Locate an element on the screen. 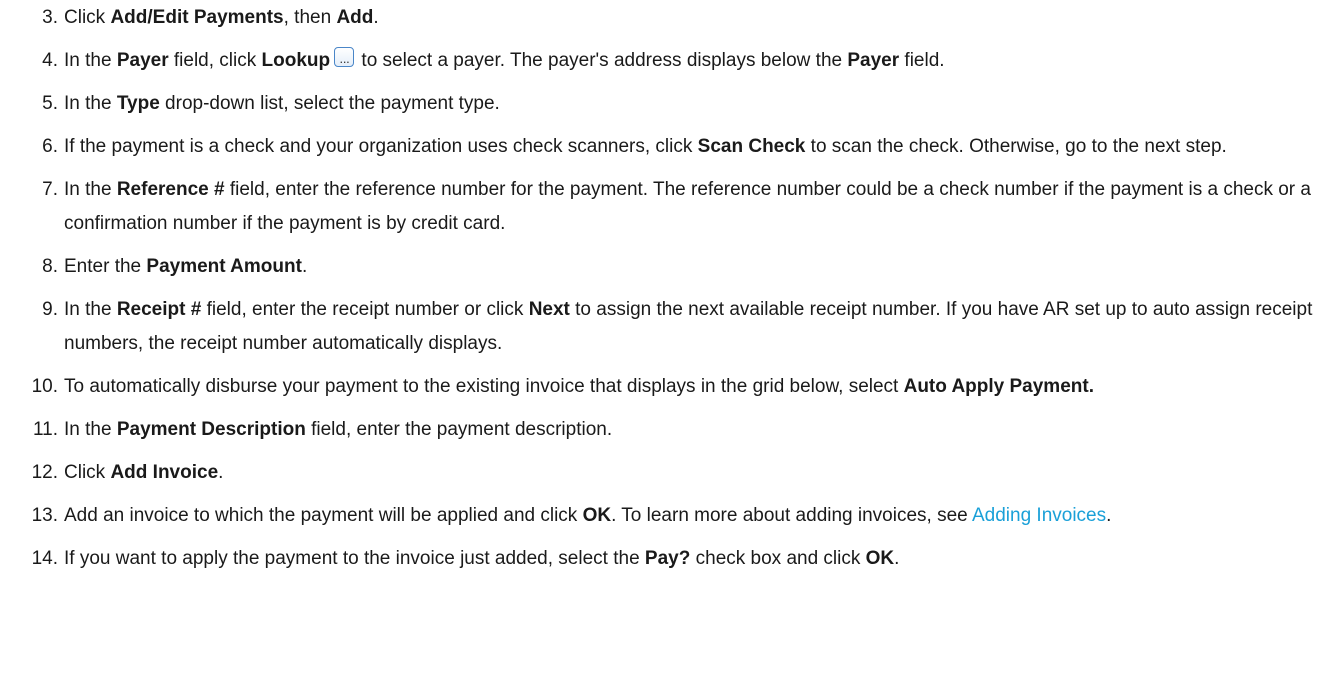 Image resolution: width=1322 pixels, height=687 pixels. instruction-step: 3. Click Add/Edit Payments, then Add. is located at coordinates (661, 18).